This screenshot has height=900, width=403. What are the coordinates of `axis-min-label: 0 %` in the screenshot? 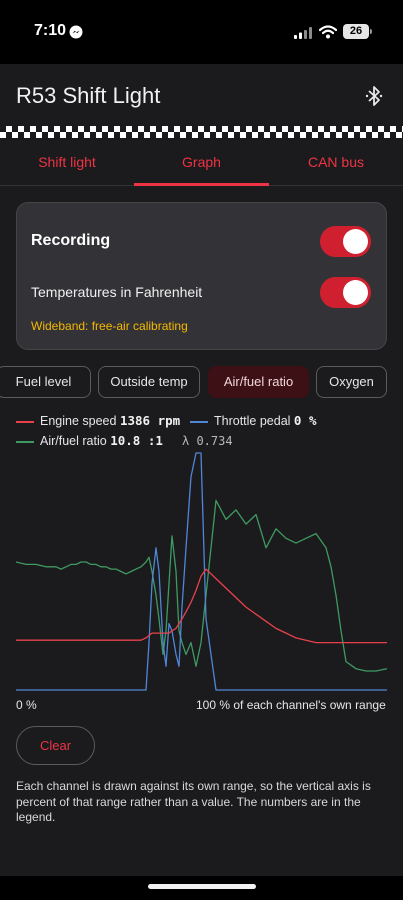 It's located at (26, 705).